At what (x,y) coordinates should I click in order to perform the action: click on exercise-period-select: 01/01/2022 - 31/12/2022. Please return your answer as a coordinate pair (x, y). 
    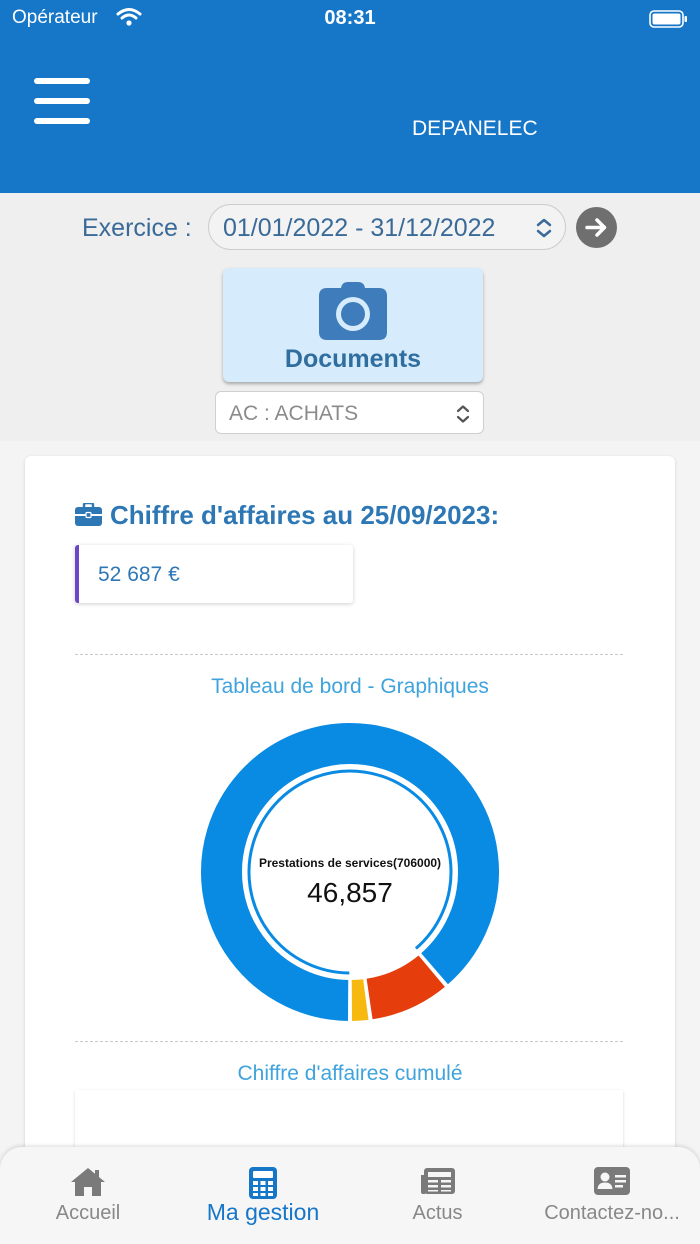
    Looking at the image, I should click on (387, 227).